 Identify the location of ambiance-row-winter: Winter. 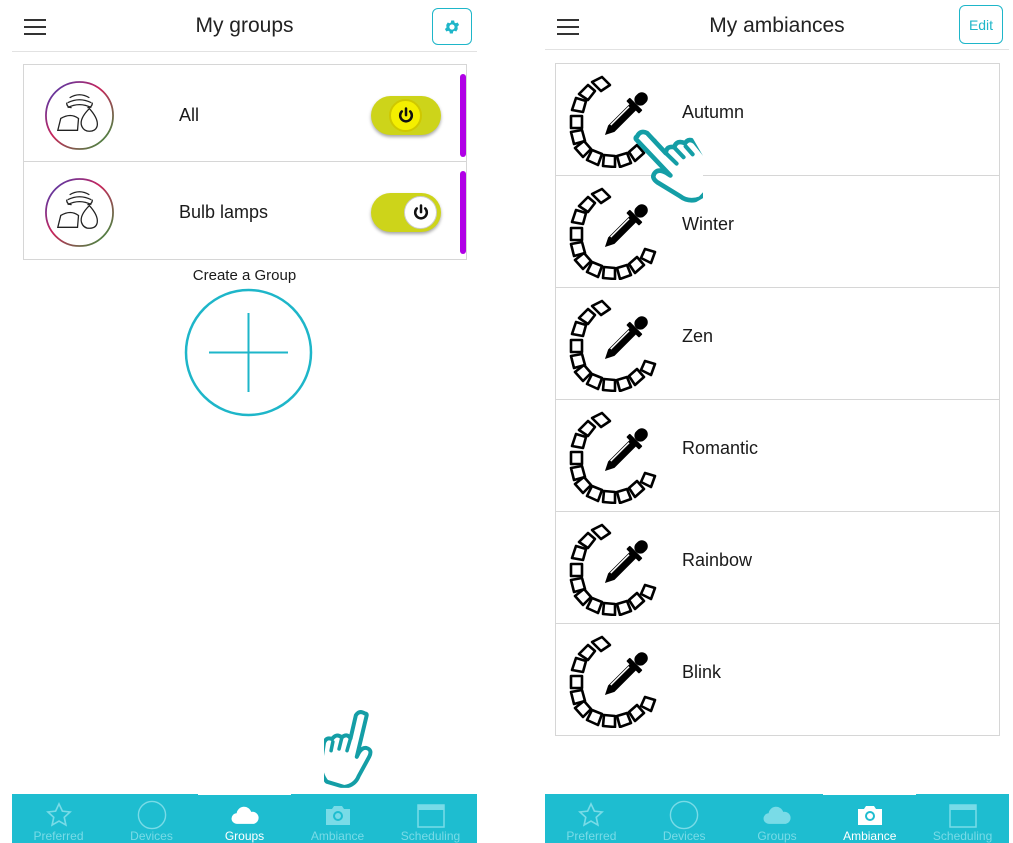
(777, 232).